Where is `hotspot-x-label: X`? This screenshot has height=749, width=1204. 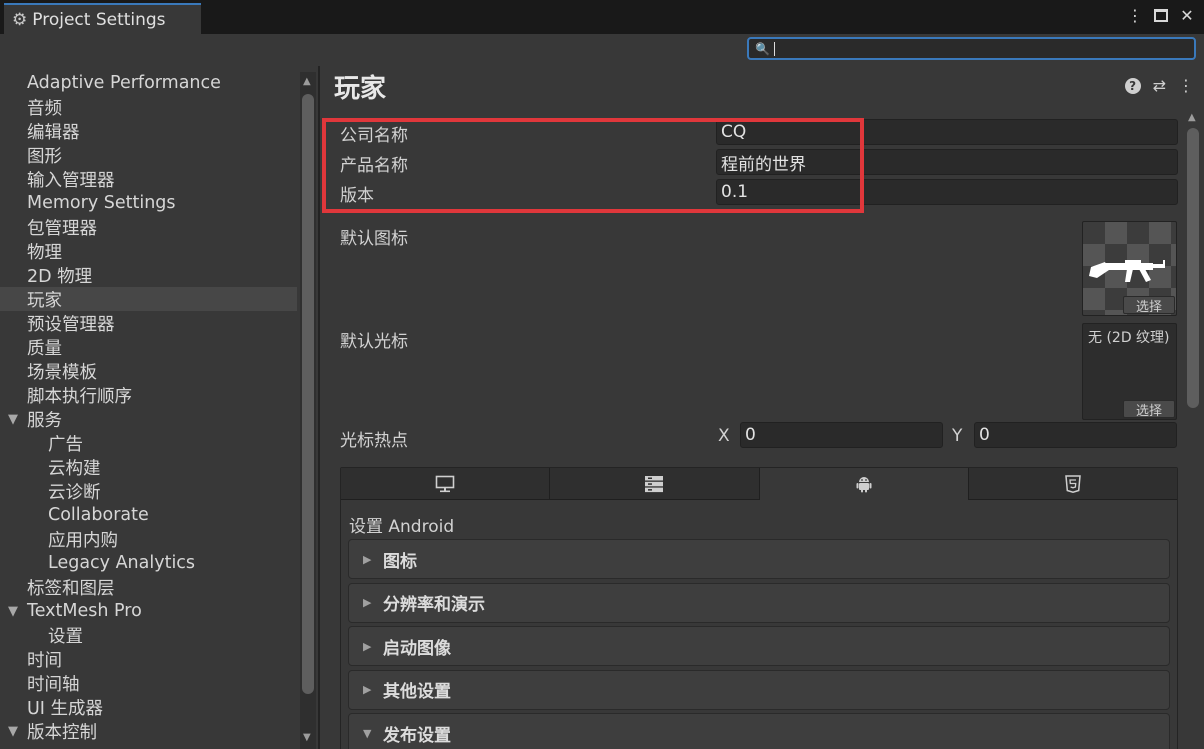 hotspot-x-label: X is located at coordinates (724, 436).